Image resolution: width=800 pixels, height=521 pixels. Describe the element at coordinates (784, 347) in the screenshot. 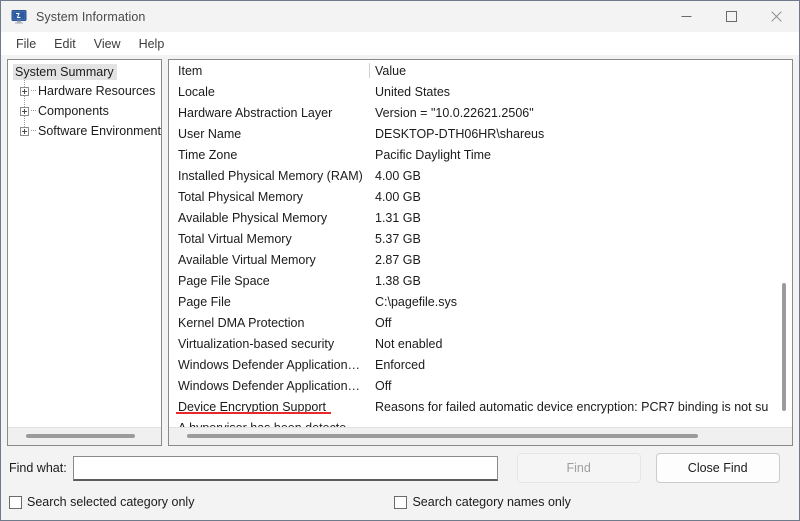

I see `details-vscroll-thumb` at that location.